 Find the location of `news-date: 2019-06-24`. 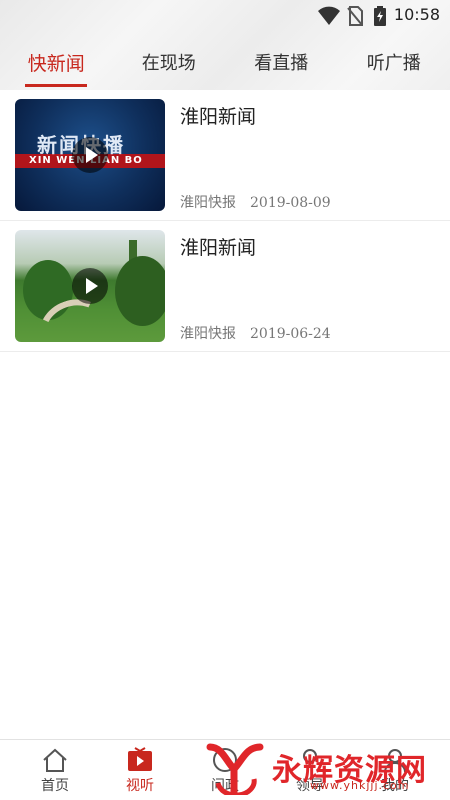

news-date: 2019-06-24 is located at coordinates (290, 334).